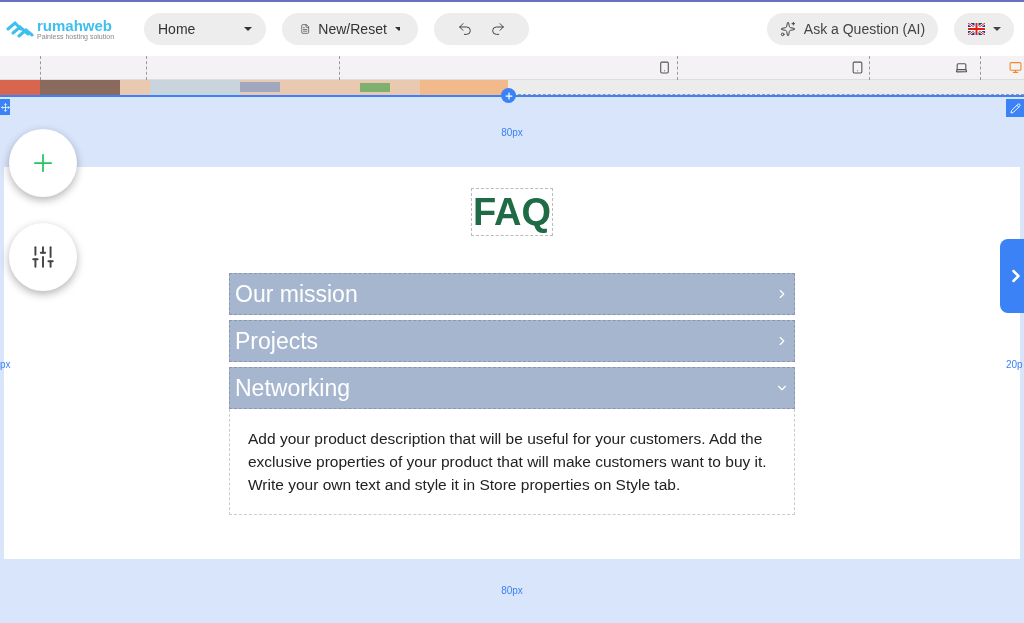 This screenshot has height=623, width=1024. I want to click on move-handle, so click(5, 107).